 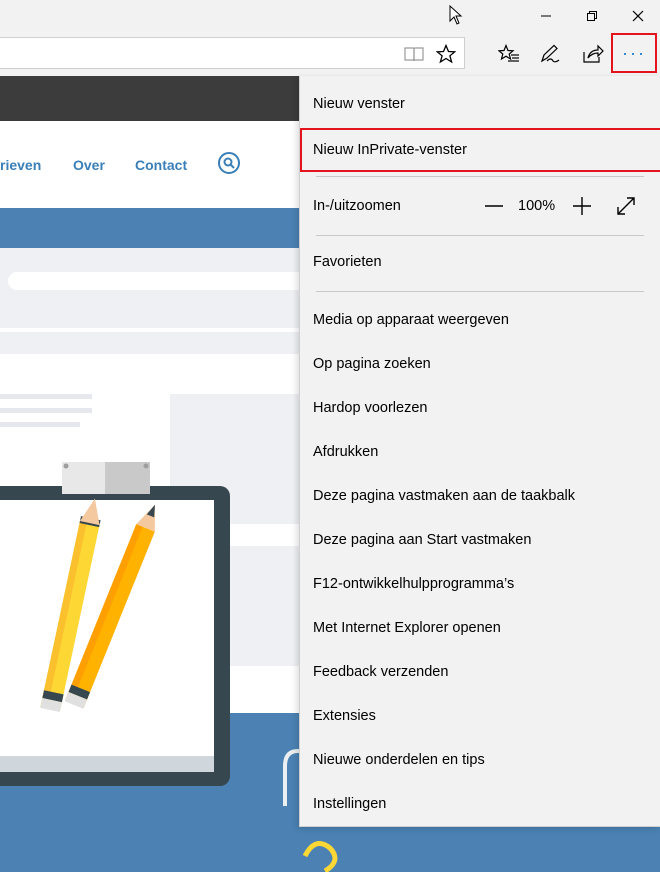 I want to click on zoom-in-button, so click(x=582, y=206).